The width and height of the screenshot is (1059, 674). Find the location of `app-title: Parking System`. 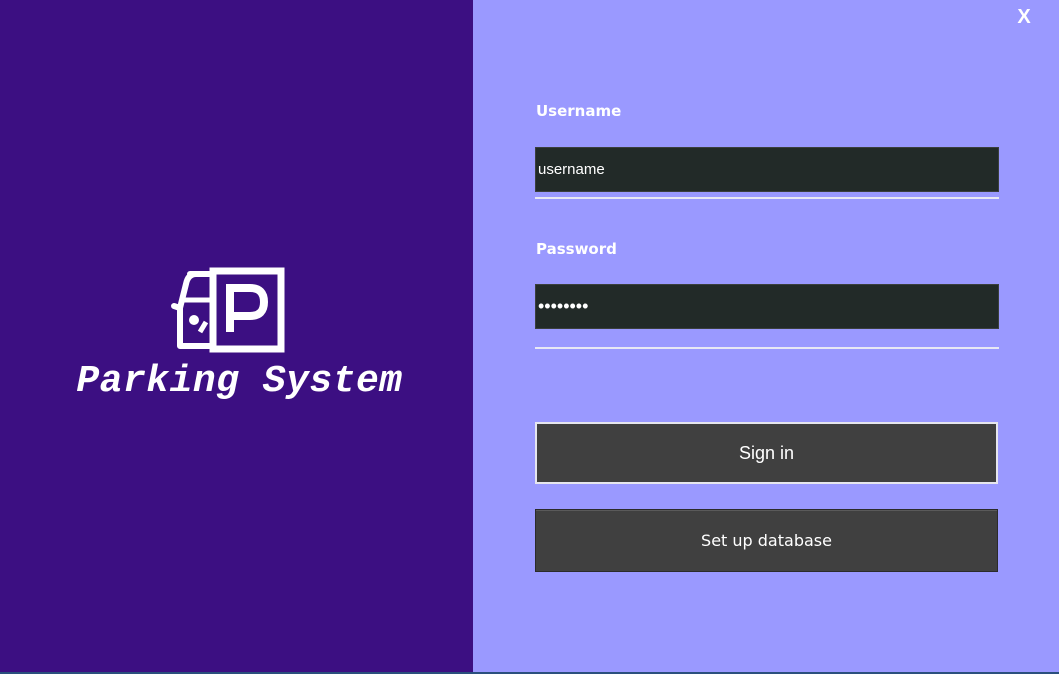

app-title: Parking System is located at coordinates (239, 381).